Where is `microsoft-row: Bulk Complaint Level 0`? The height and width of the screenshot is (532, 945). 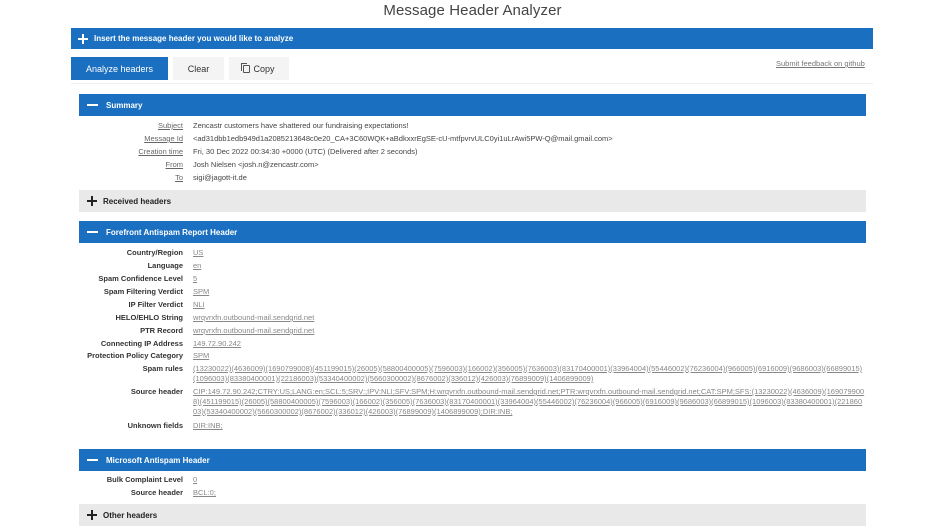
microsoft-row: Bulk Complaint Level 0 is located at coordinates (472, 479).